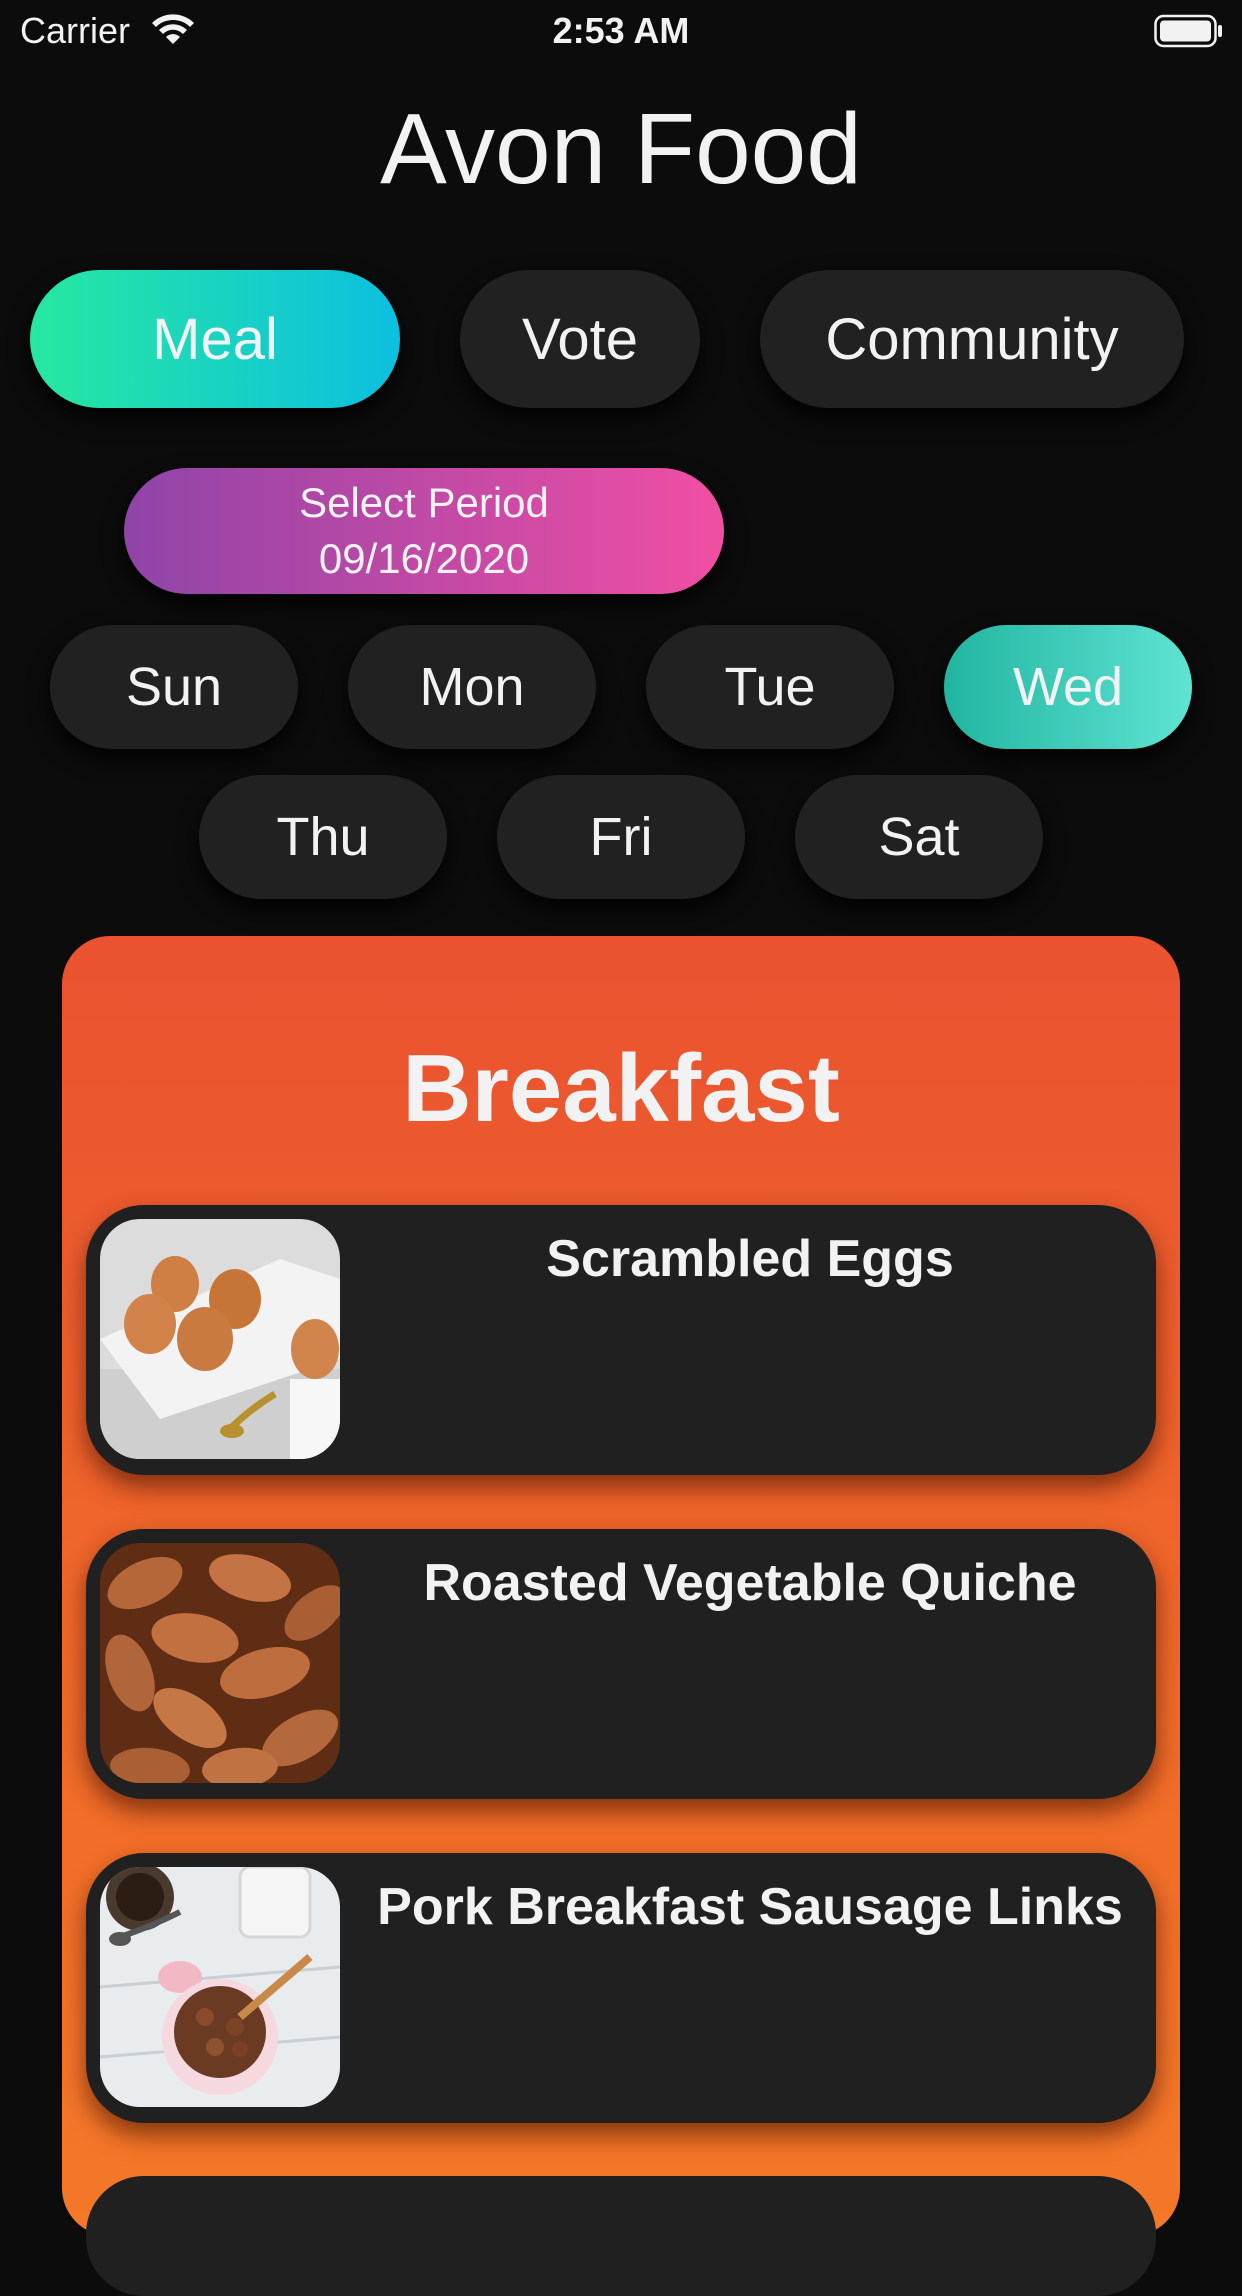 The image size is (1242, 2296). I want to click on period-label: Select Period, so click(424, 502).